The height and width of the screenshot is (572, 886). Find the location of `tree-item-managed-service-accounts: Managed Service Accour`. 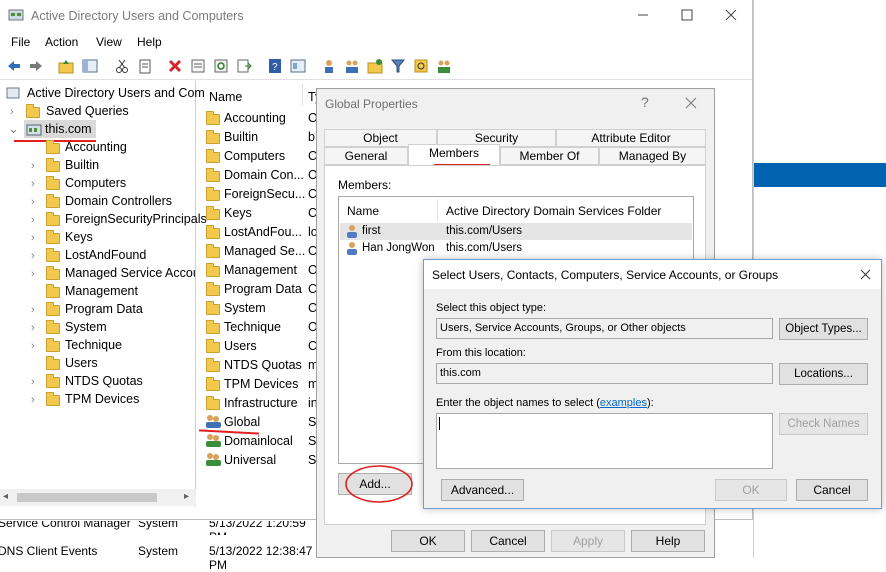

tree-item-managed-service-accounts: Managed Service Accour is located at coordinates (130, 273).